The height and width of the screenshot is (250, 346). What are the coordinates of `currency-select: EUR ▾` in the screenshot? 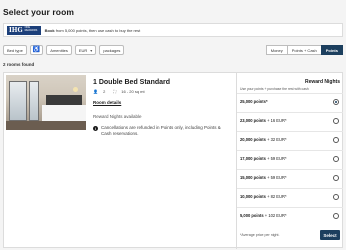 It's located at (85, 50).